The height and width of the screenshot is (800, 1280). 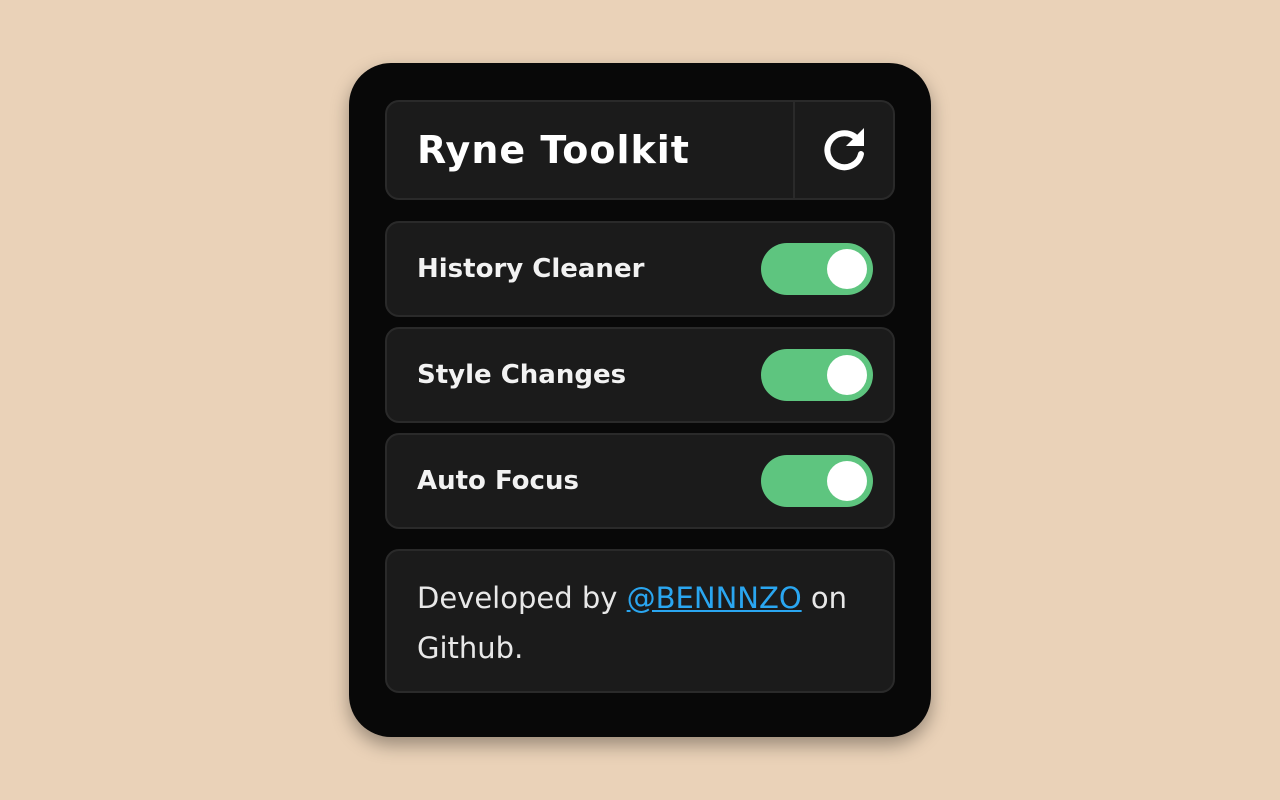 I want to click on style-changes-toggle, so click(x=817, y=375).